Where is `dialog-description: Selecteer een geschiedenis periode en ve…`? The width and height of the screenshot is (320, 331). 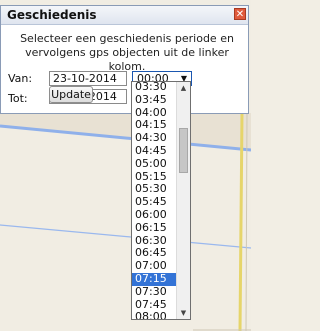 dialog-description: Selecteer een geschiedenis periode en ve… is located at coordinates (127, 52).